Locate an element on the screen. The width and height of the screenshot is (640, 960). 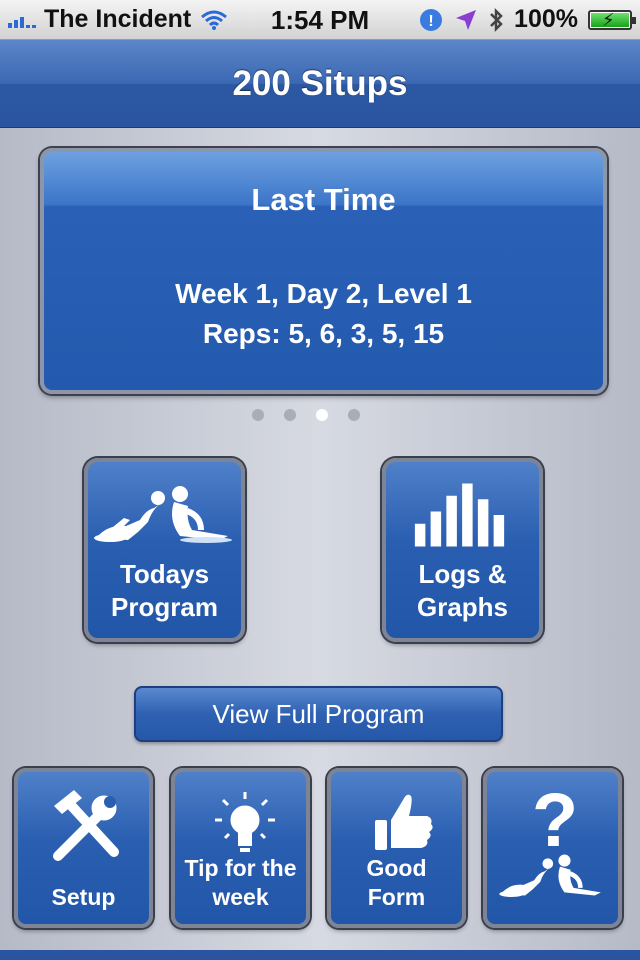
tip-for-the-week-button: Tip for the week is located at coordinates (240, 848).